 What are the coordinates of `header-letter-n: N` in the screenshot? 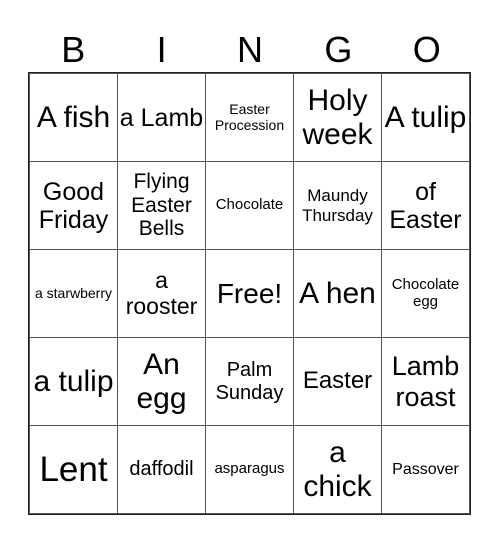 It's located at (249, 49).